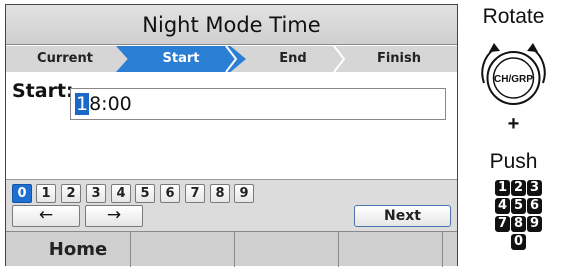  I want to click on softkey-home: Home, so click(78, 249).